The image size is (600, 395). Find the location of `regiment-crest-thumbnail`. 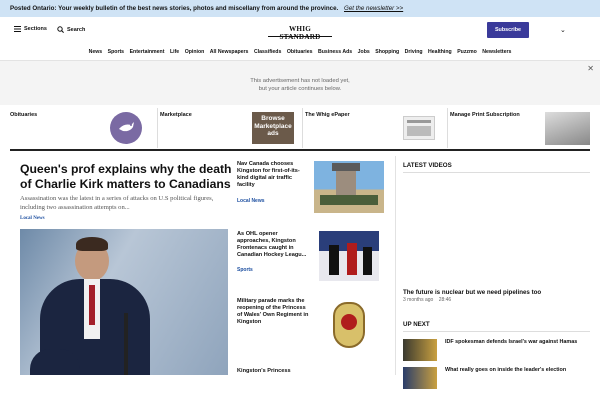

regiment-crest-thumbnail is located at coordinates (349, 326).